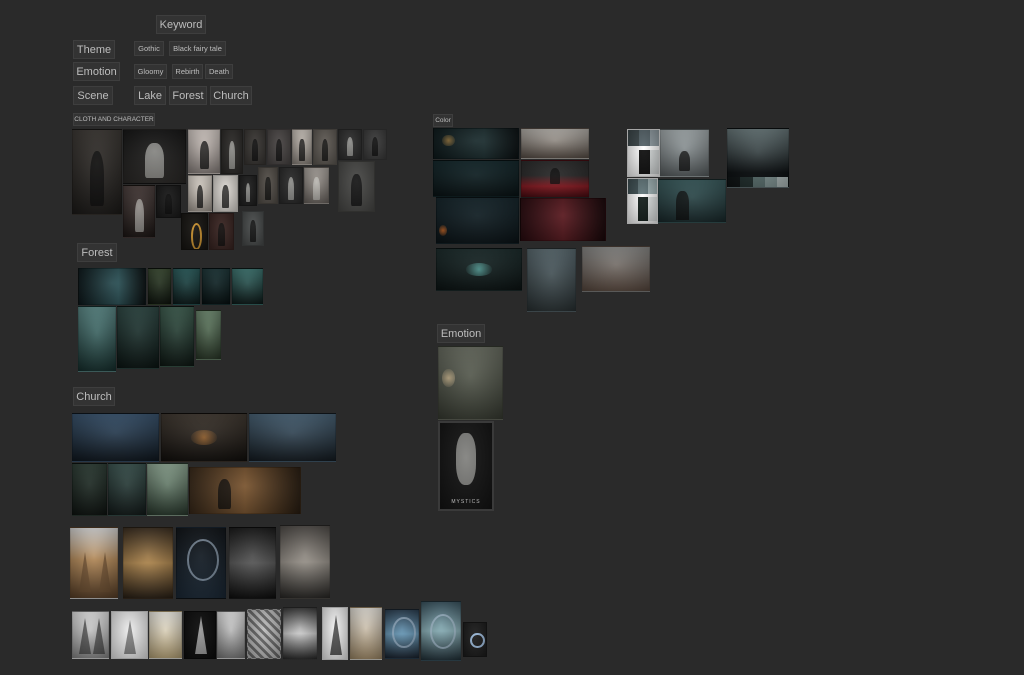 The width and height of the screenshot is (1024, 675). Describe the element at coordinates (197, 48) in the screenshot. I see `tag-black-fairy-tale: Black fairy tale` at that location.